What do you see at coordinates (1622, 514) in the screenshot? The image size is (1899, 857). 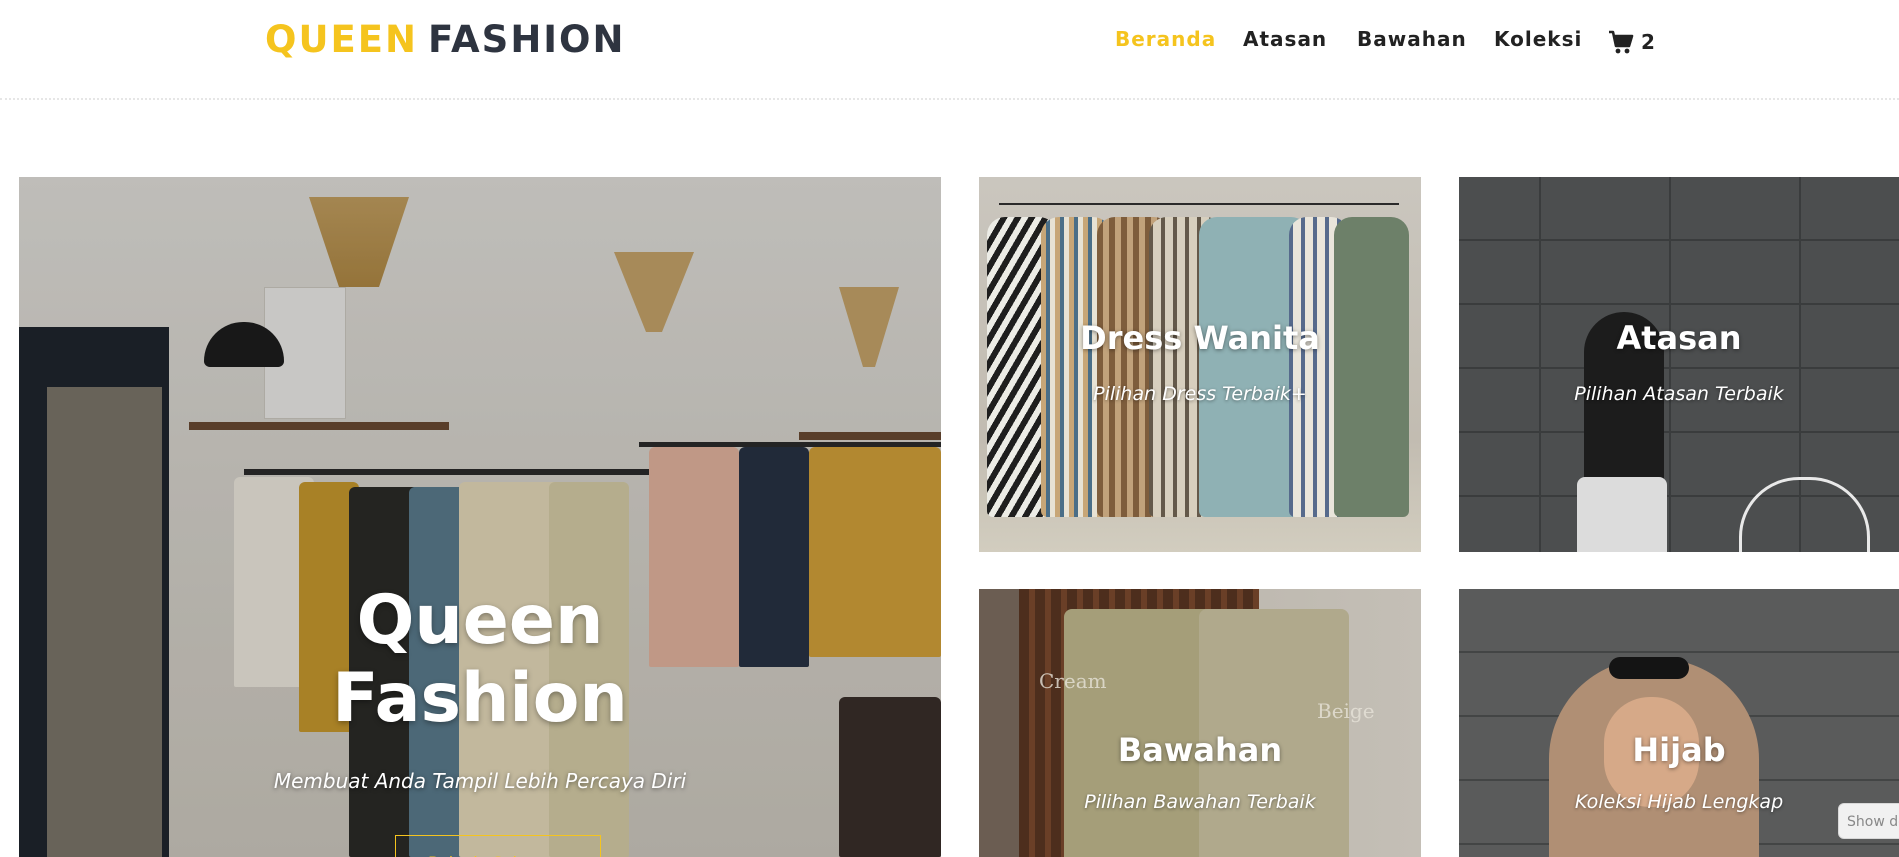 I see `atasan-photo-skirt` at bounding box center [1622, 514].